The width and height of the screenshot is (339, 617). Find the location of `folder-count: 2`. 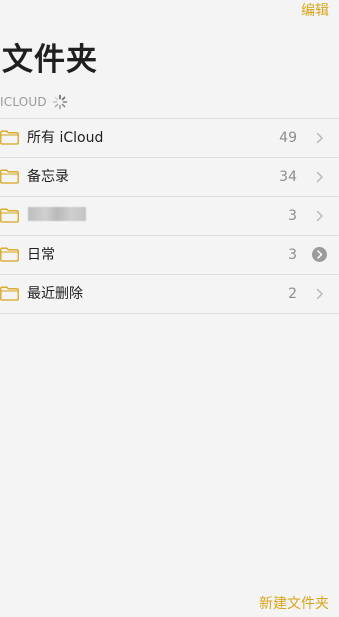

folder-count: 2 is located at coordinates (292, 294).